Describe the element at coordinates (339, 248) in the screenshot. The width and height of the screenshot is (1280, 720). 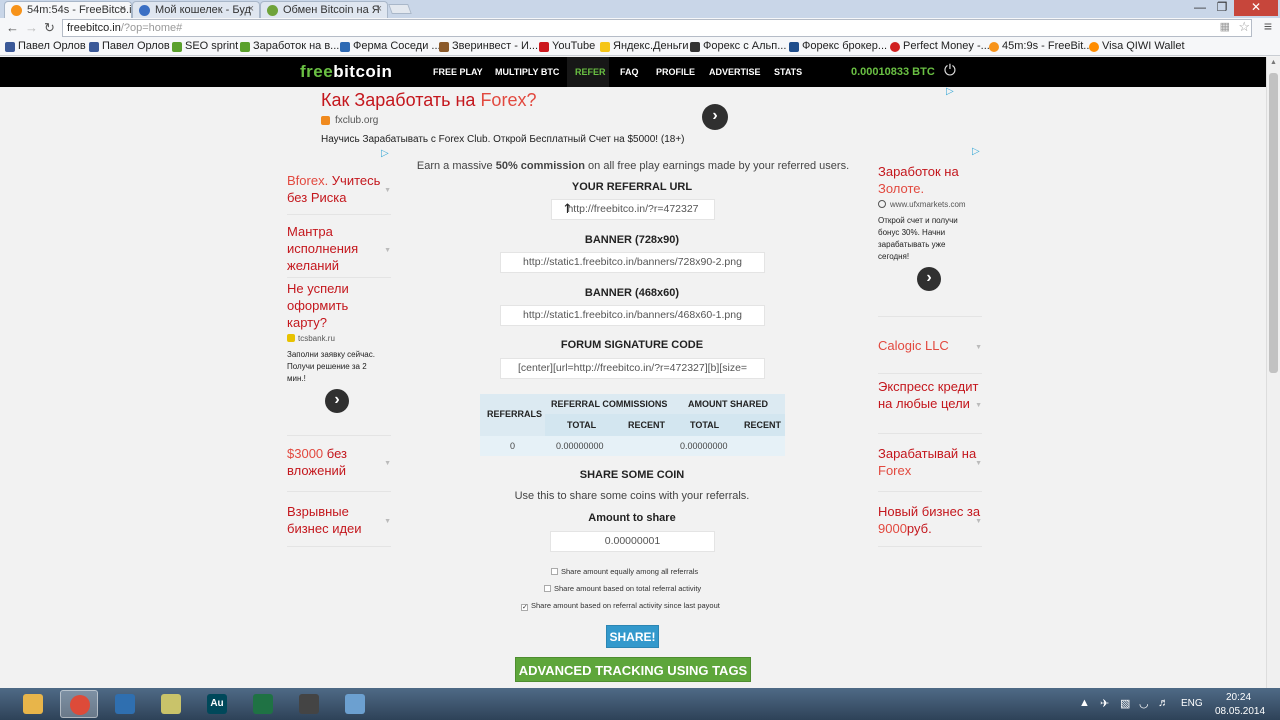
I see `left-ad-mantra: Мантра исполнения желаний ▼` at that location.